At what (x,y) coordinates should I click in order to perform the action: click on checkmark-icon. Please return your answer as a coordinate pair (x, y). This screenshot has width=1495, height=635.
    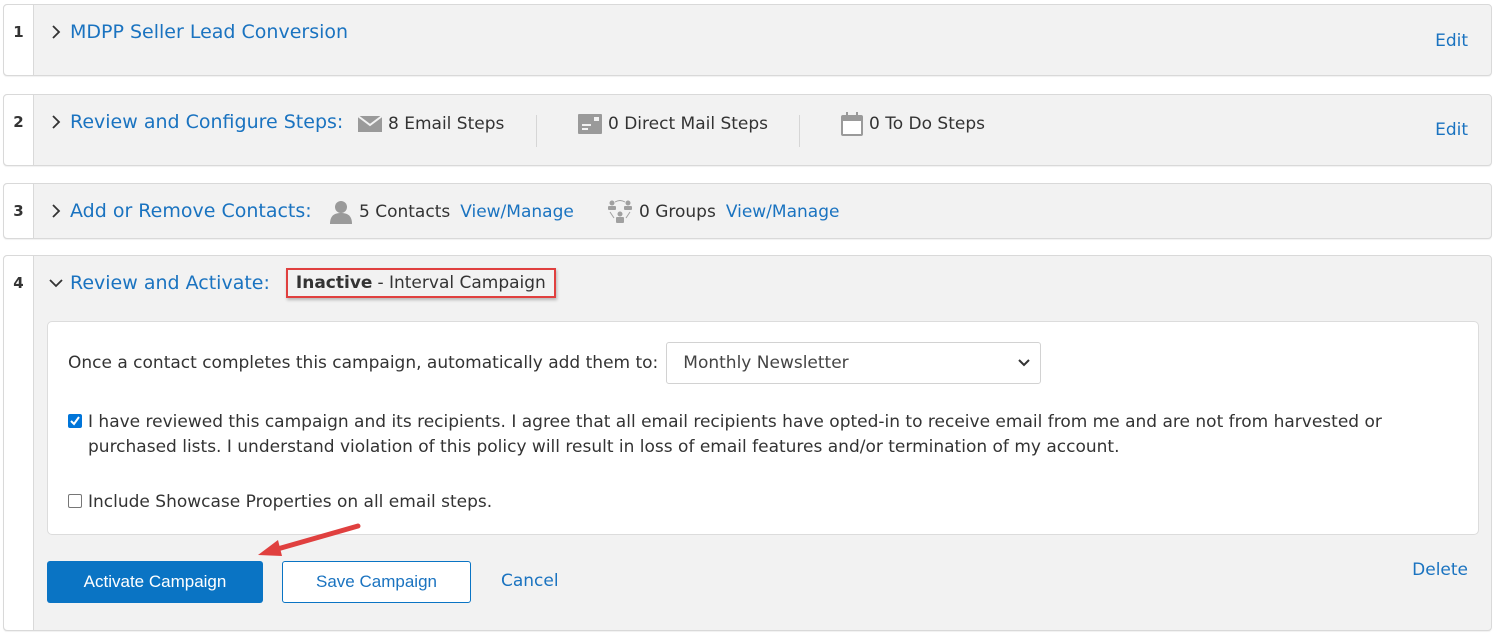
    Looking at the image, I should click on (75, 421).